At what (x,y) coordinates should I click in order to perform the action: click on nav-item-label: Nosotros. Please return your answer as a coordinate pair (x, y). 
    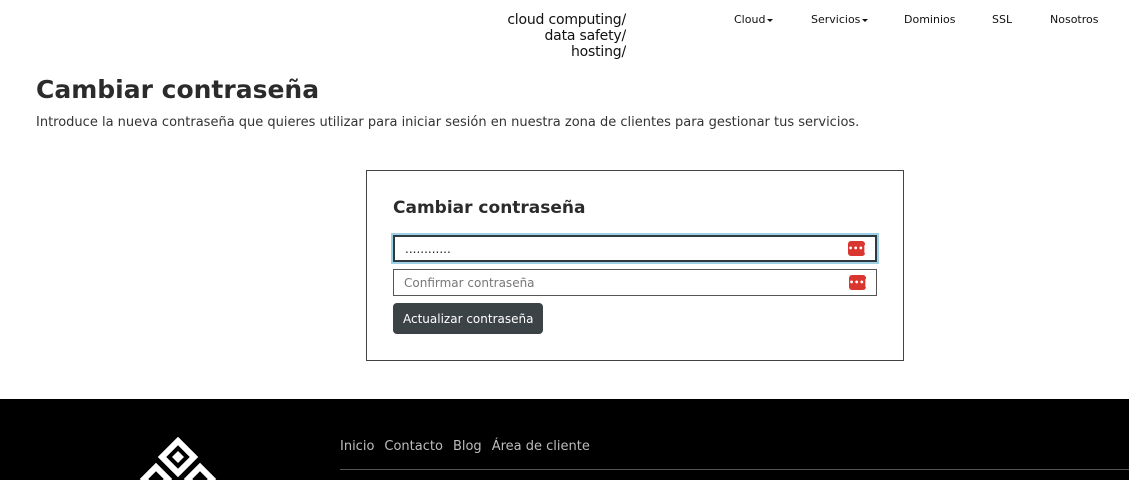
    Looking at the image, I should click on (1074, 19).